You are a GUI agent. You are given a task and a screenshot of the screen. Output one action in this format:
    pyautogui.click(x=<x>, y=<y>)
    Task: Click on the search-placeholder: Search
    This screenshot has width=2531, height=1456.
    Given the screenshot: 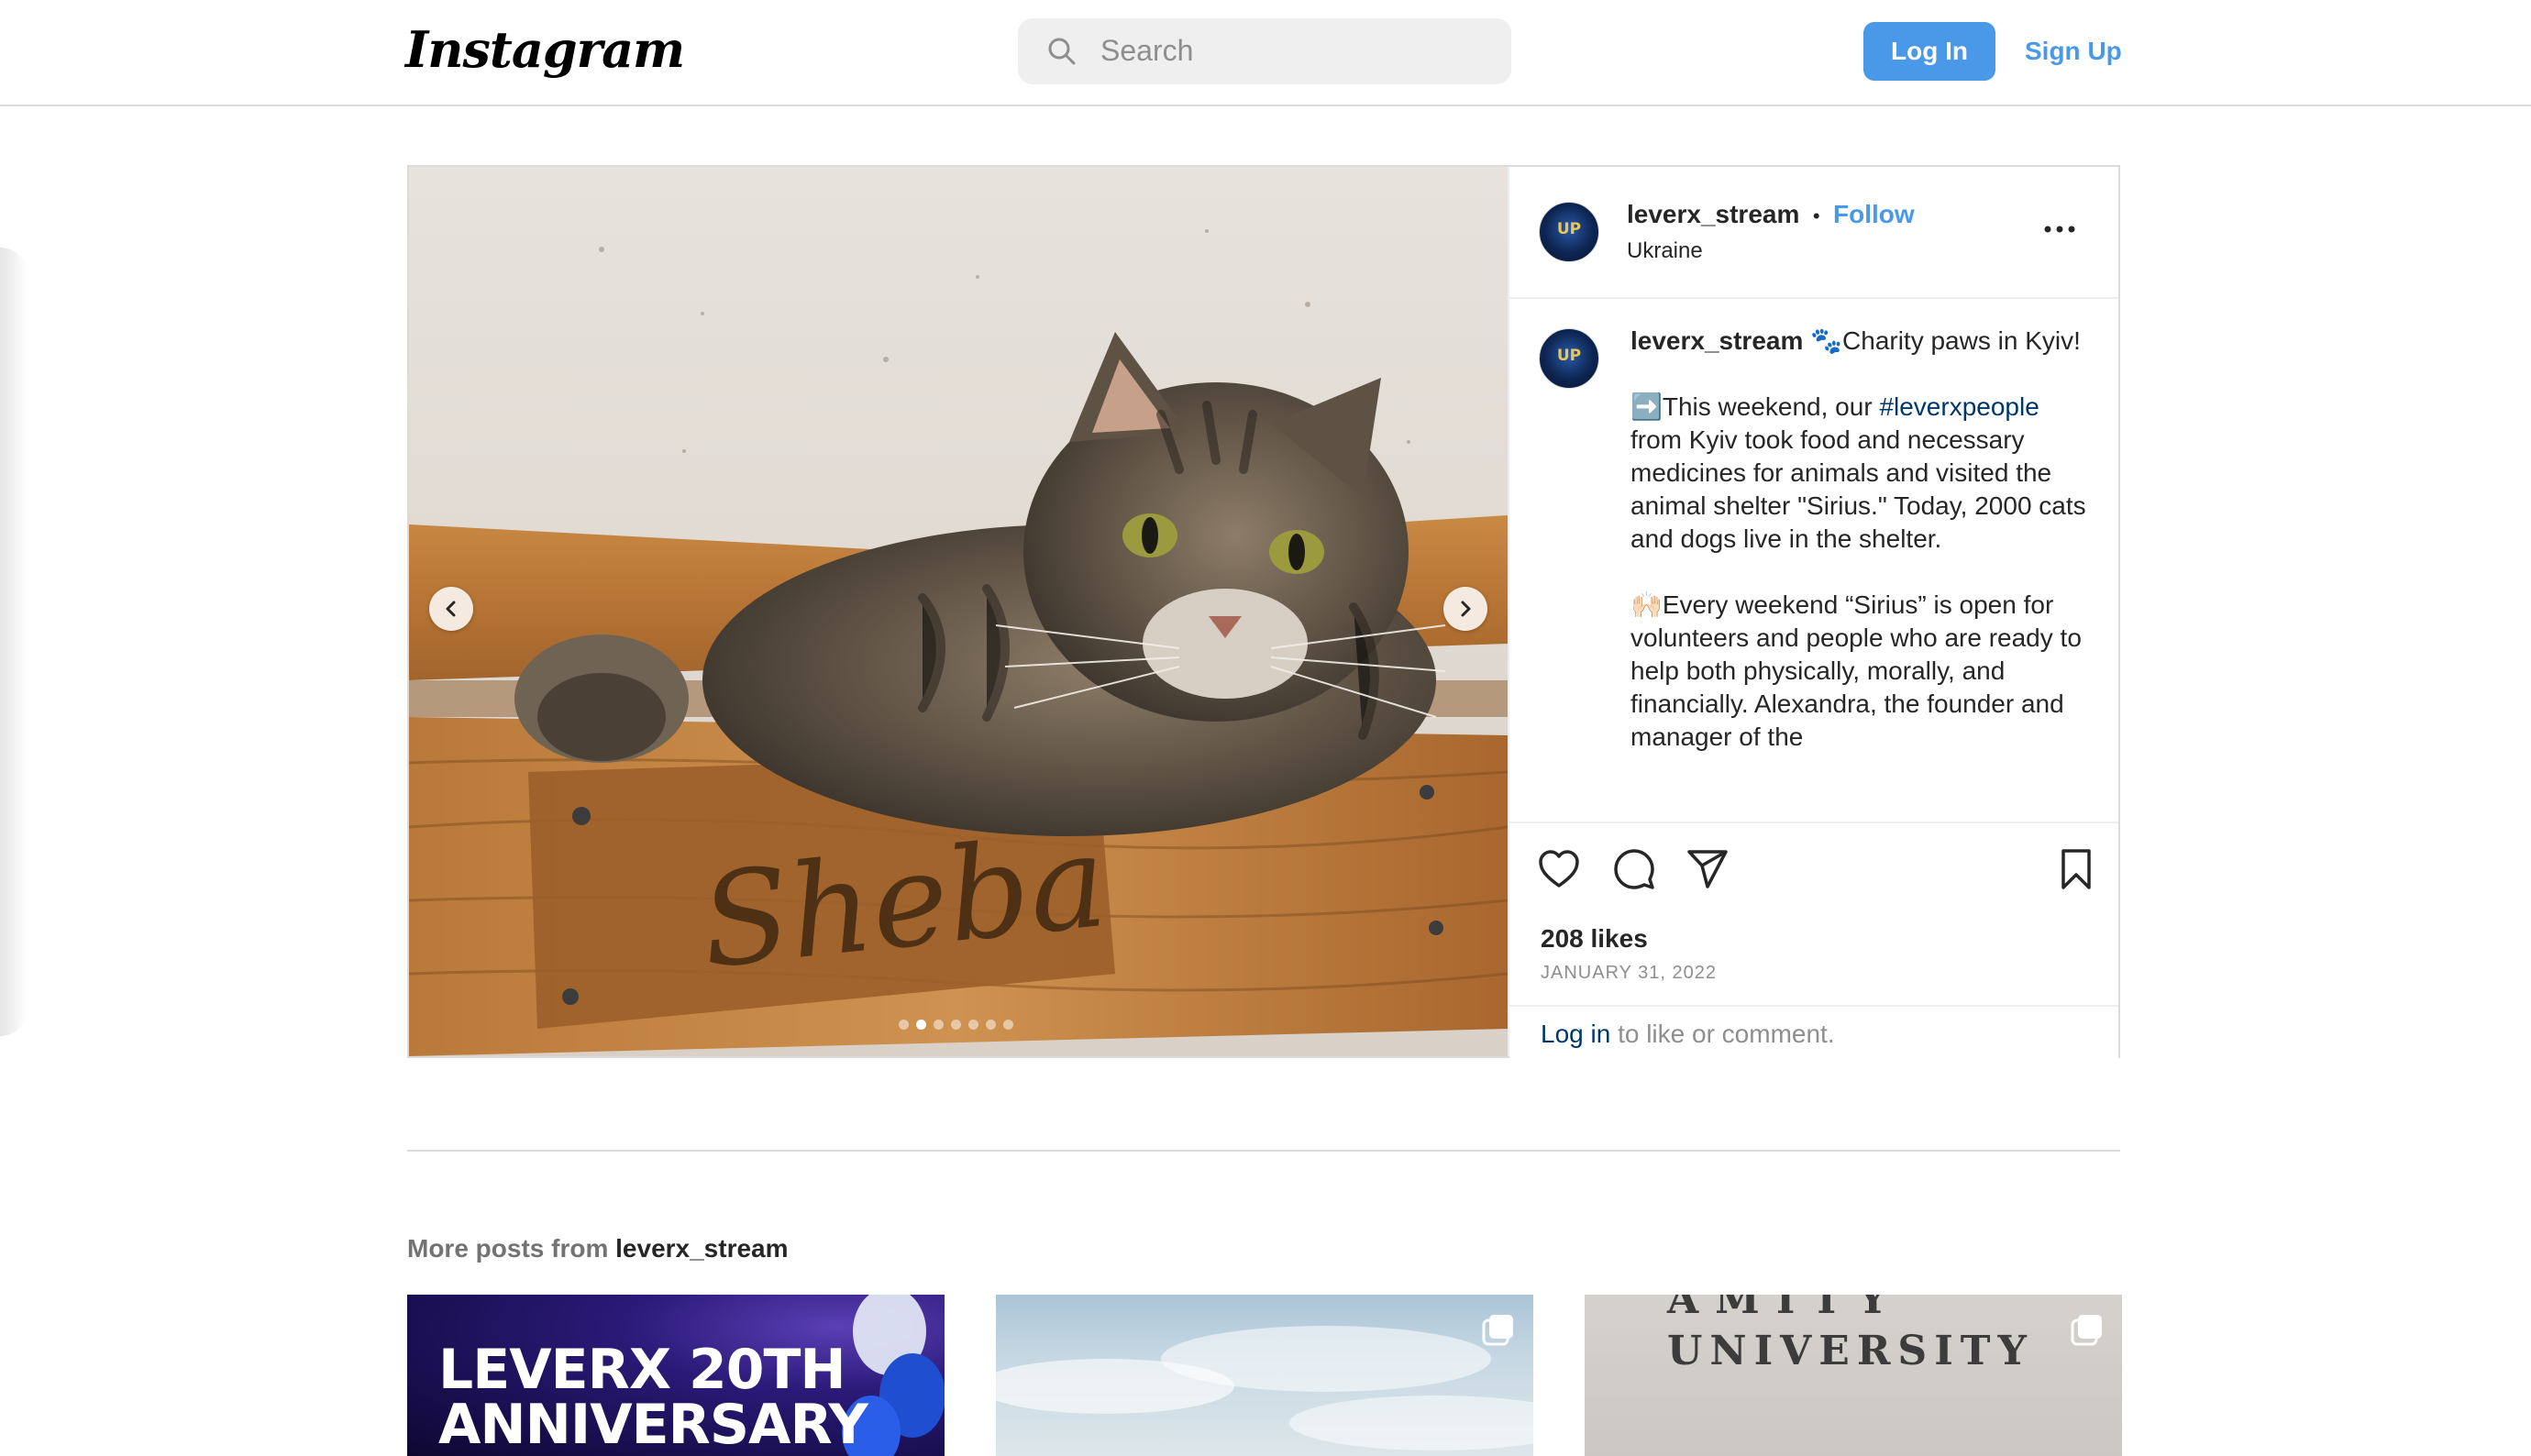 What is the action you would take?
    pyautogui.click(x=1147, y=50)
    